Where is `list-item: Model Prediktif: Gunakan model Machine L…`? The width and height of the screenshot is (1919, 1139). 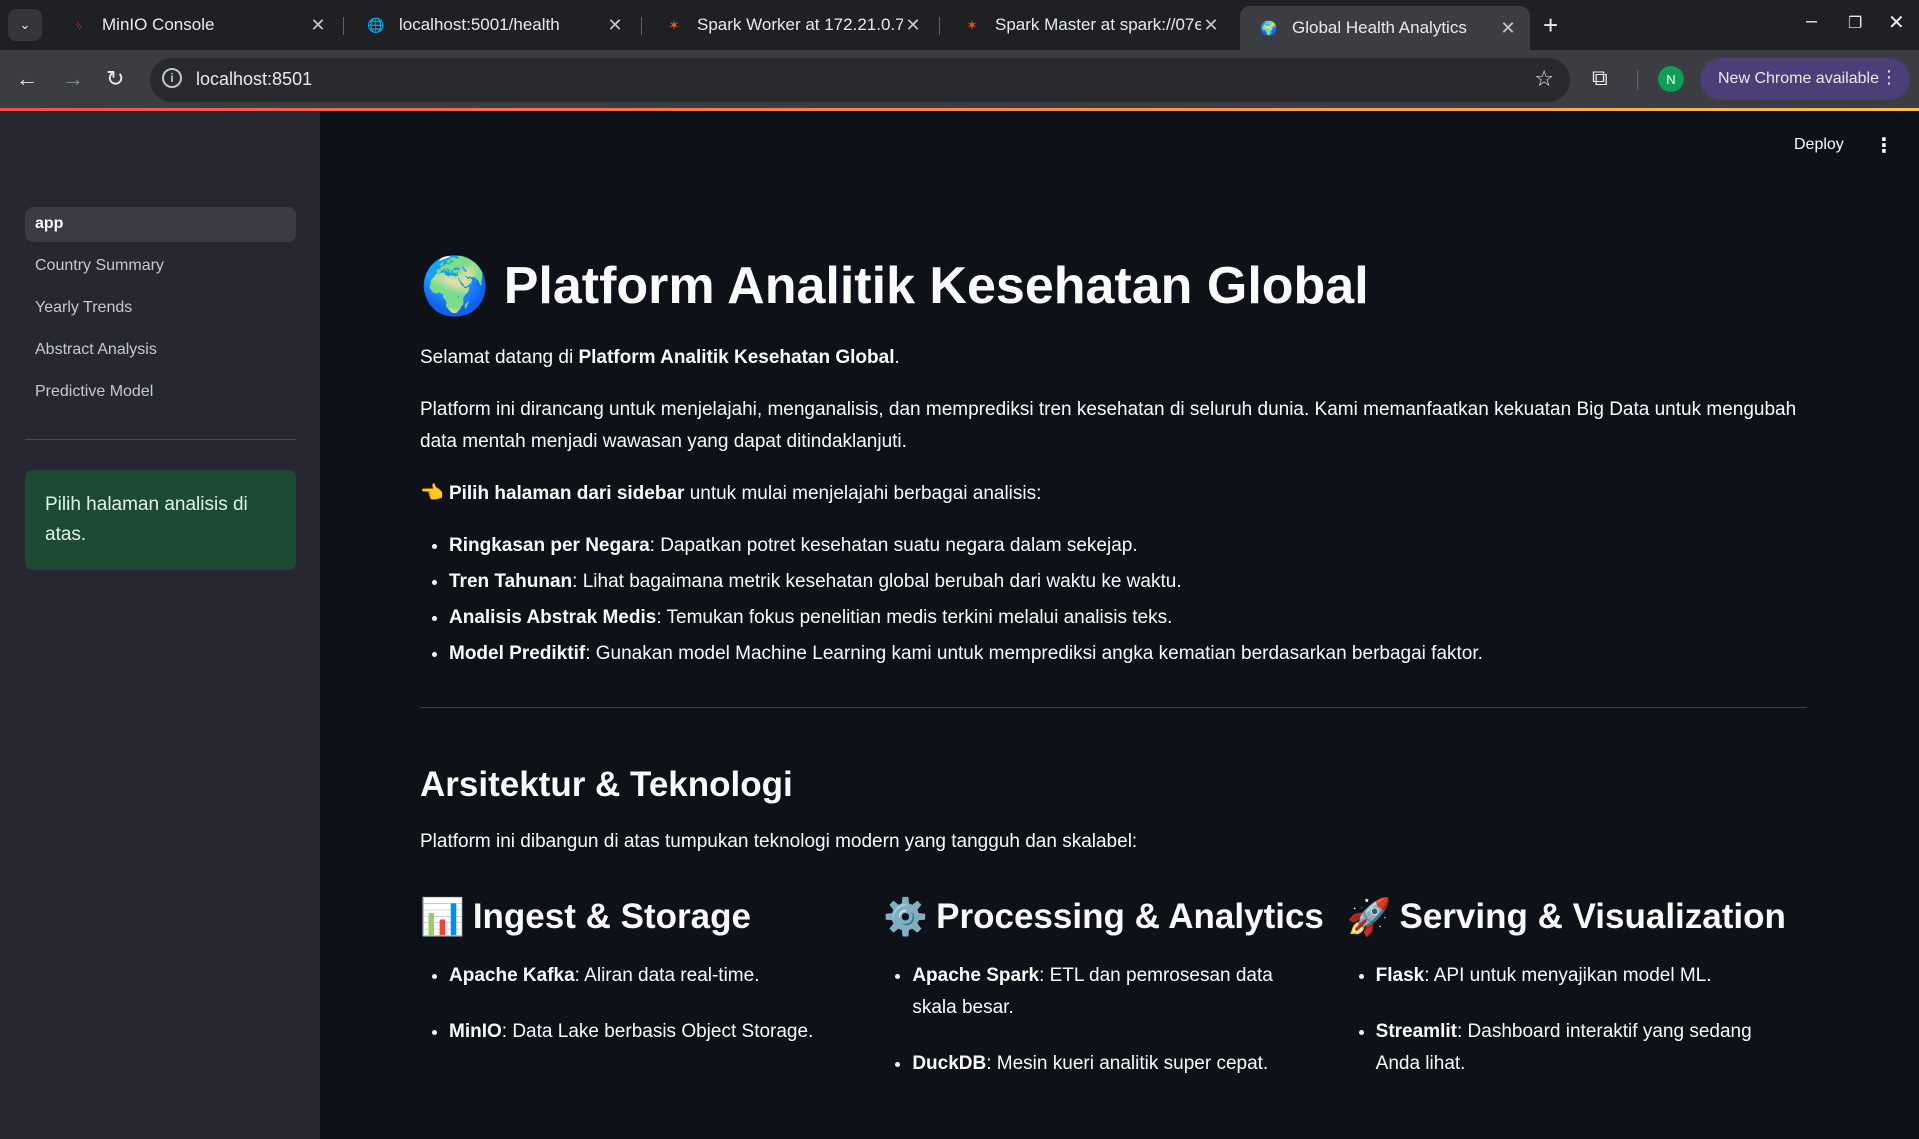
list-item: Model Prediktif: Gunakan model Machine L… is located at coordinates (1129, 654).